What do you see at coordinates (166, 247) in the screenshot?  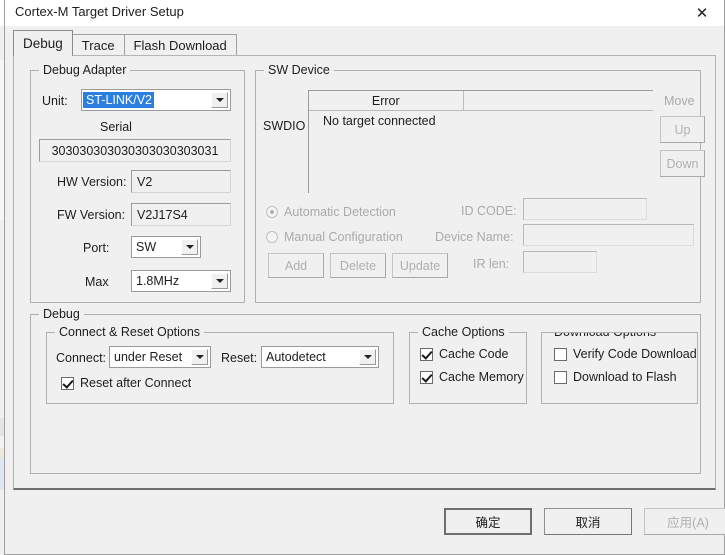 I see `port-combobox: SW` at bounding box center [166, 247].